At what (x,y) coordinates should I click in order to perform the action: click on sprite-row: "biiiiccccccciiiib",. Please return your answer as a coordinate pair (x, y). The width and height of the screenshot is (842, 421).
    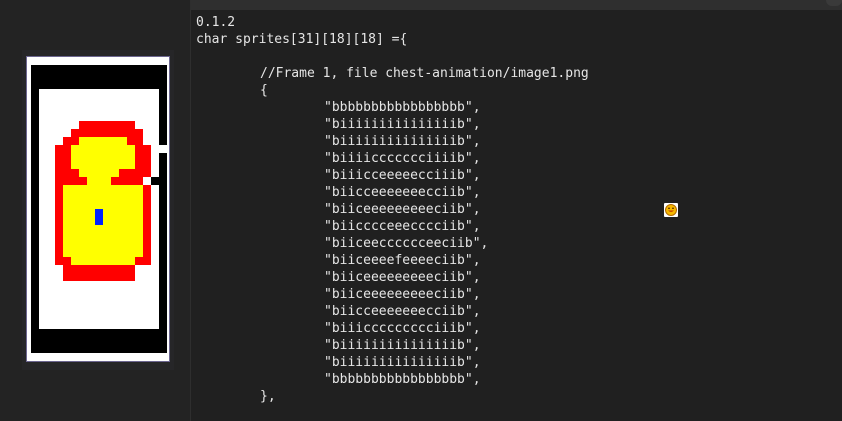
    Looking at the image, I should click on (402, 158).